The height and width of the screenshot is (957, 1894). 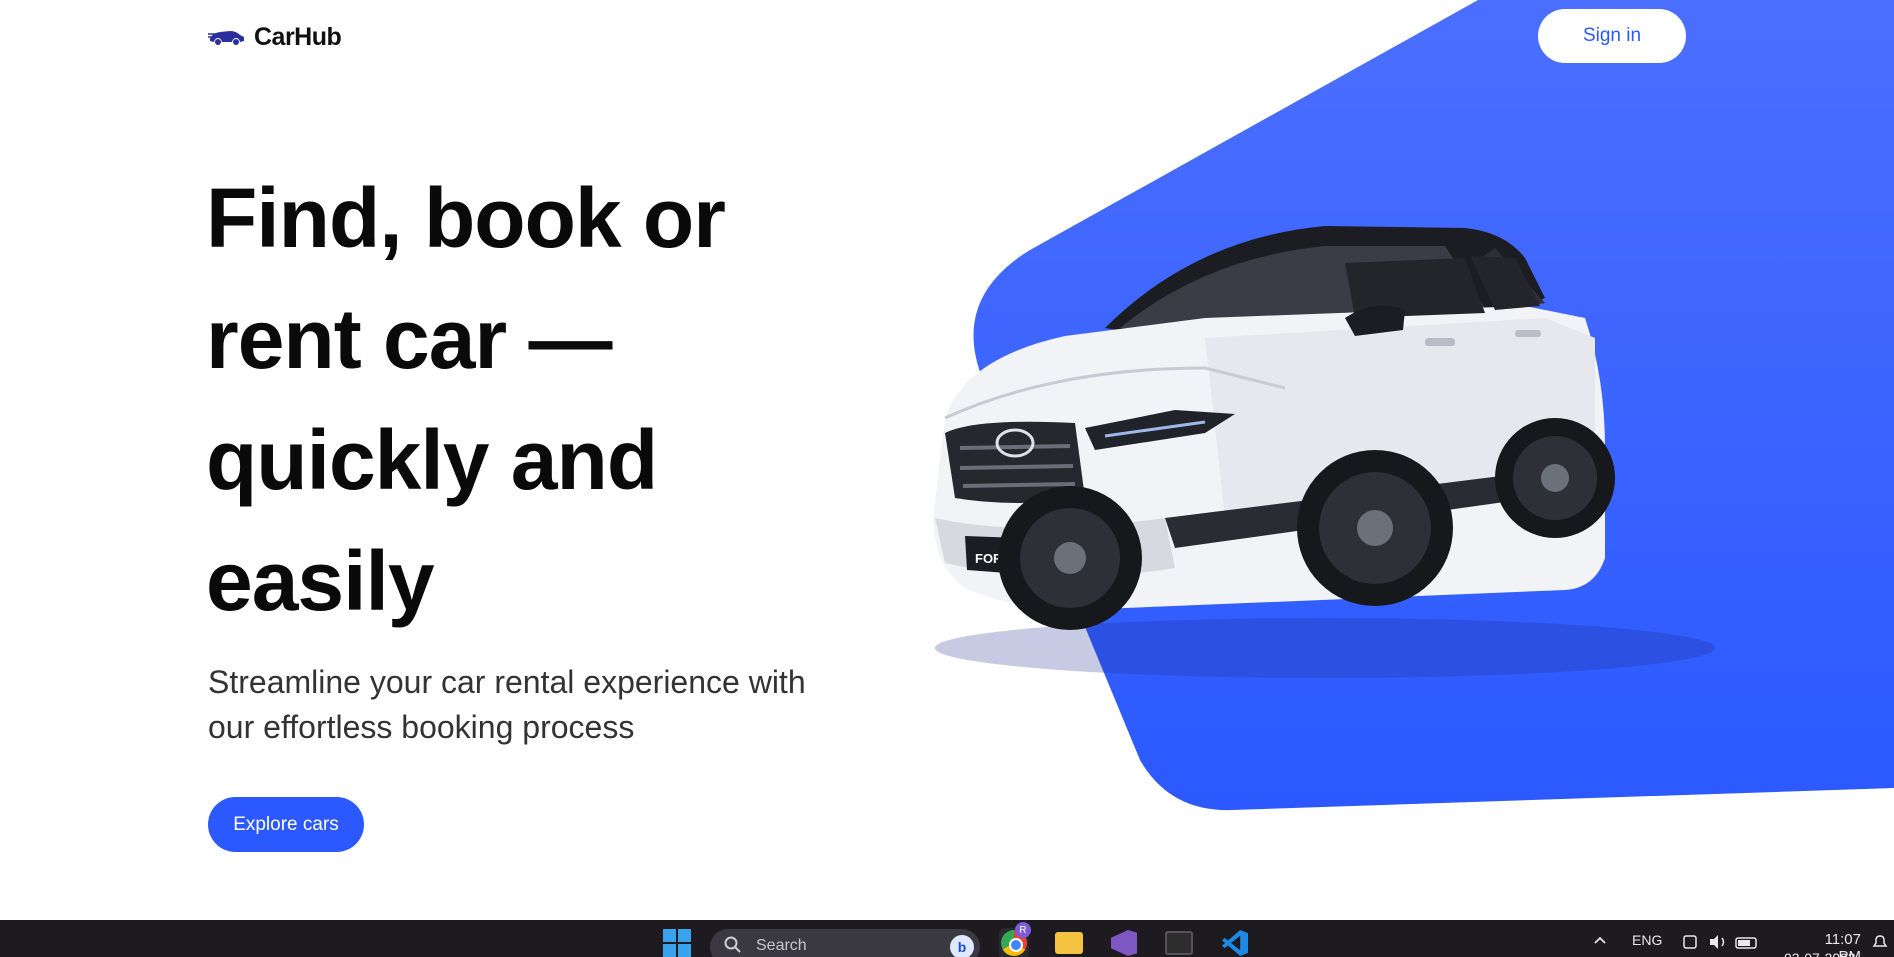 I want to click on file-explorer-icon, so click(x=1069, y=942).